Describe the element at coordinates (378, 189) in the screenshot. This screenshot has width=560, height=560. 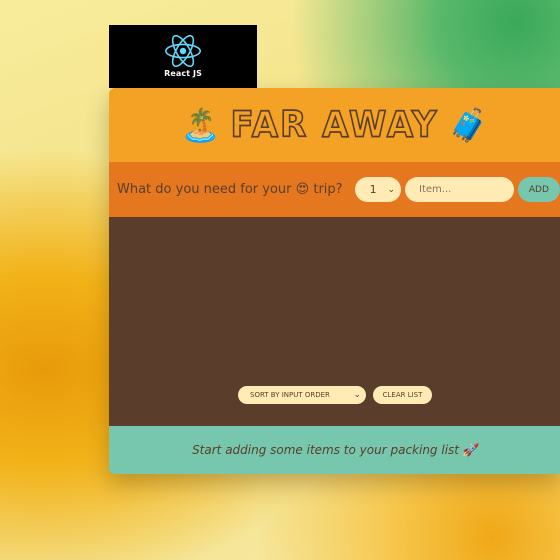
I see `quantity-select: 1 ⌄` at that location.